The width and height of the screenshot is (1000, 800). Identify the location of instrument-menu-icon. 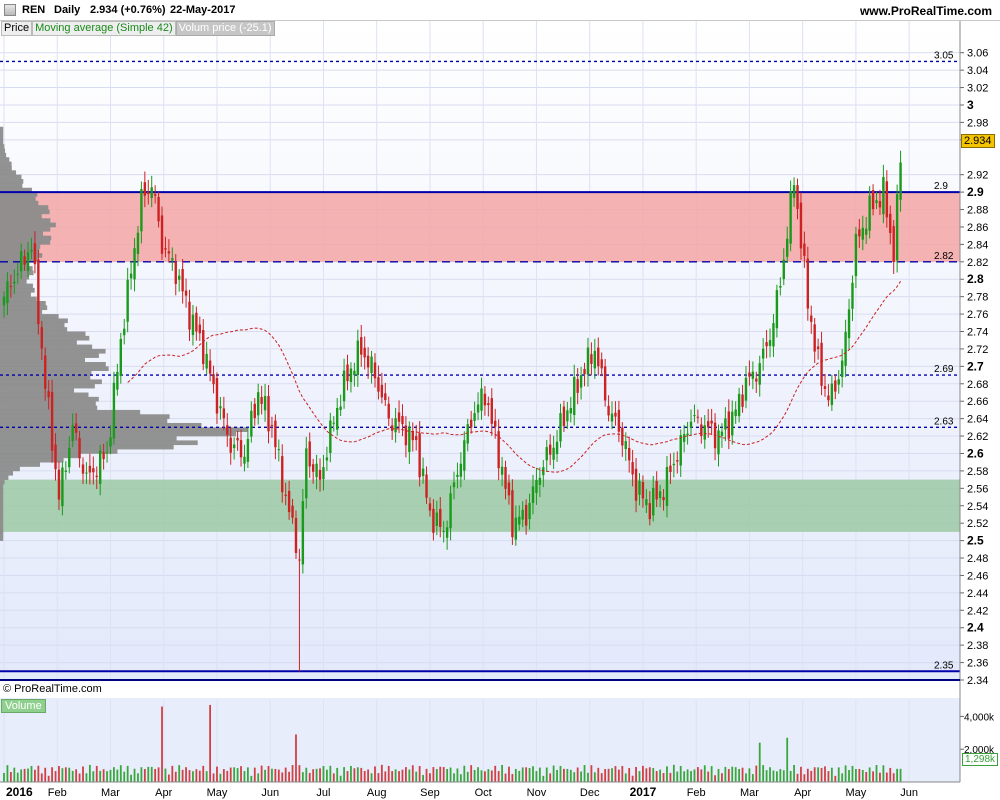
(10, 10).